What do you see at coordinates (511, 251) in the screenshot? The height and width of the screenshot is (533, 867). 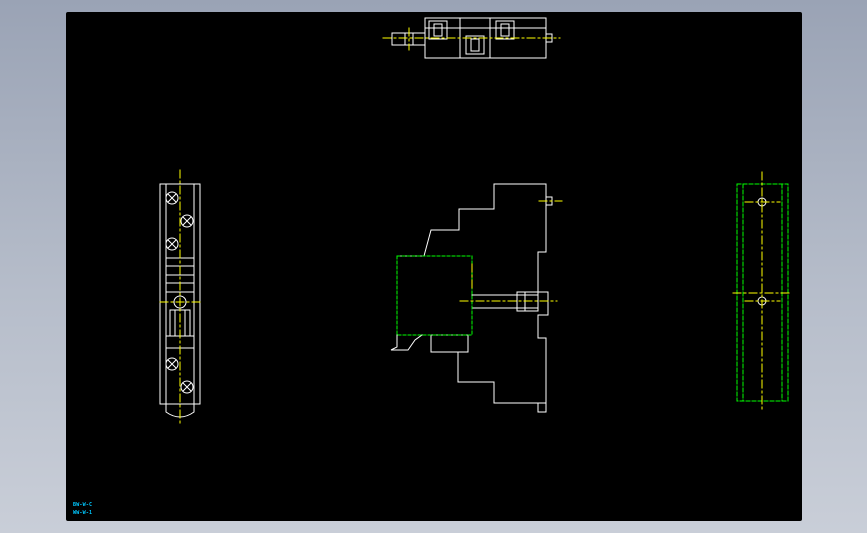 I see `front-view-centerline` at bounding box center [511, 251].